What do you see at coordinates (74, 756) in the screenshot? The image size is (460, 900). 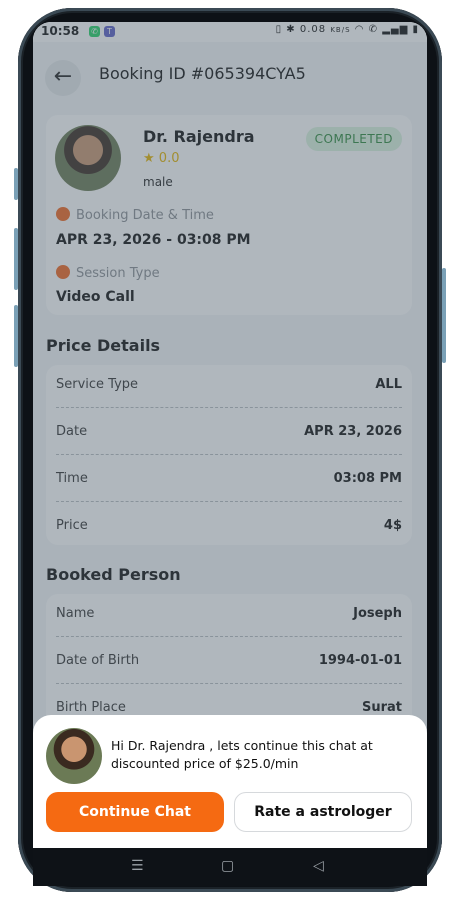 I see `doctor-avatar` at bounding box center [74, 756].